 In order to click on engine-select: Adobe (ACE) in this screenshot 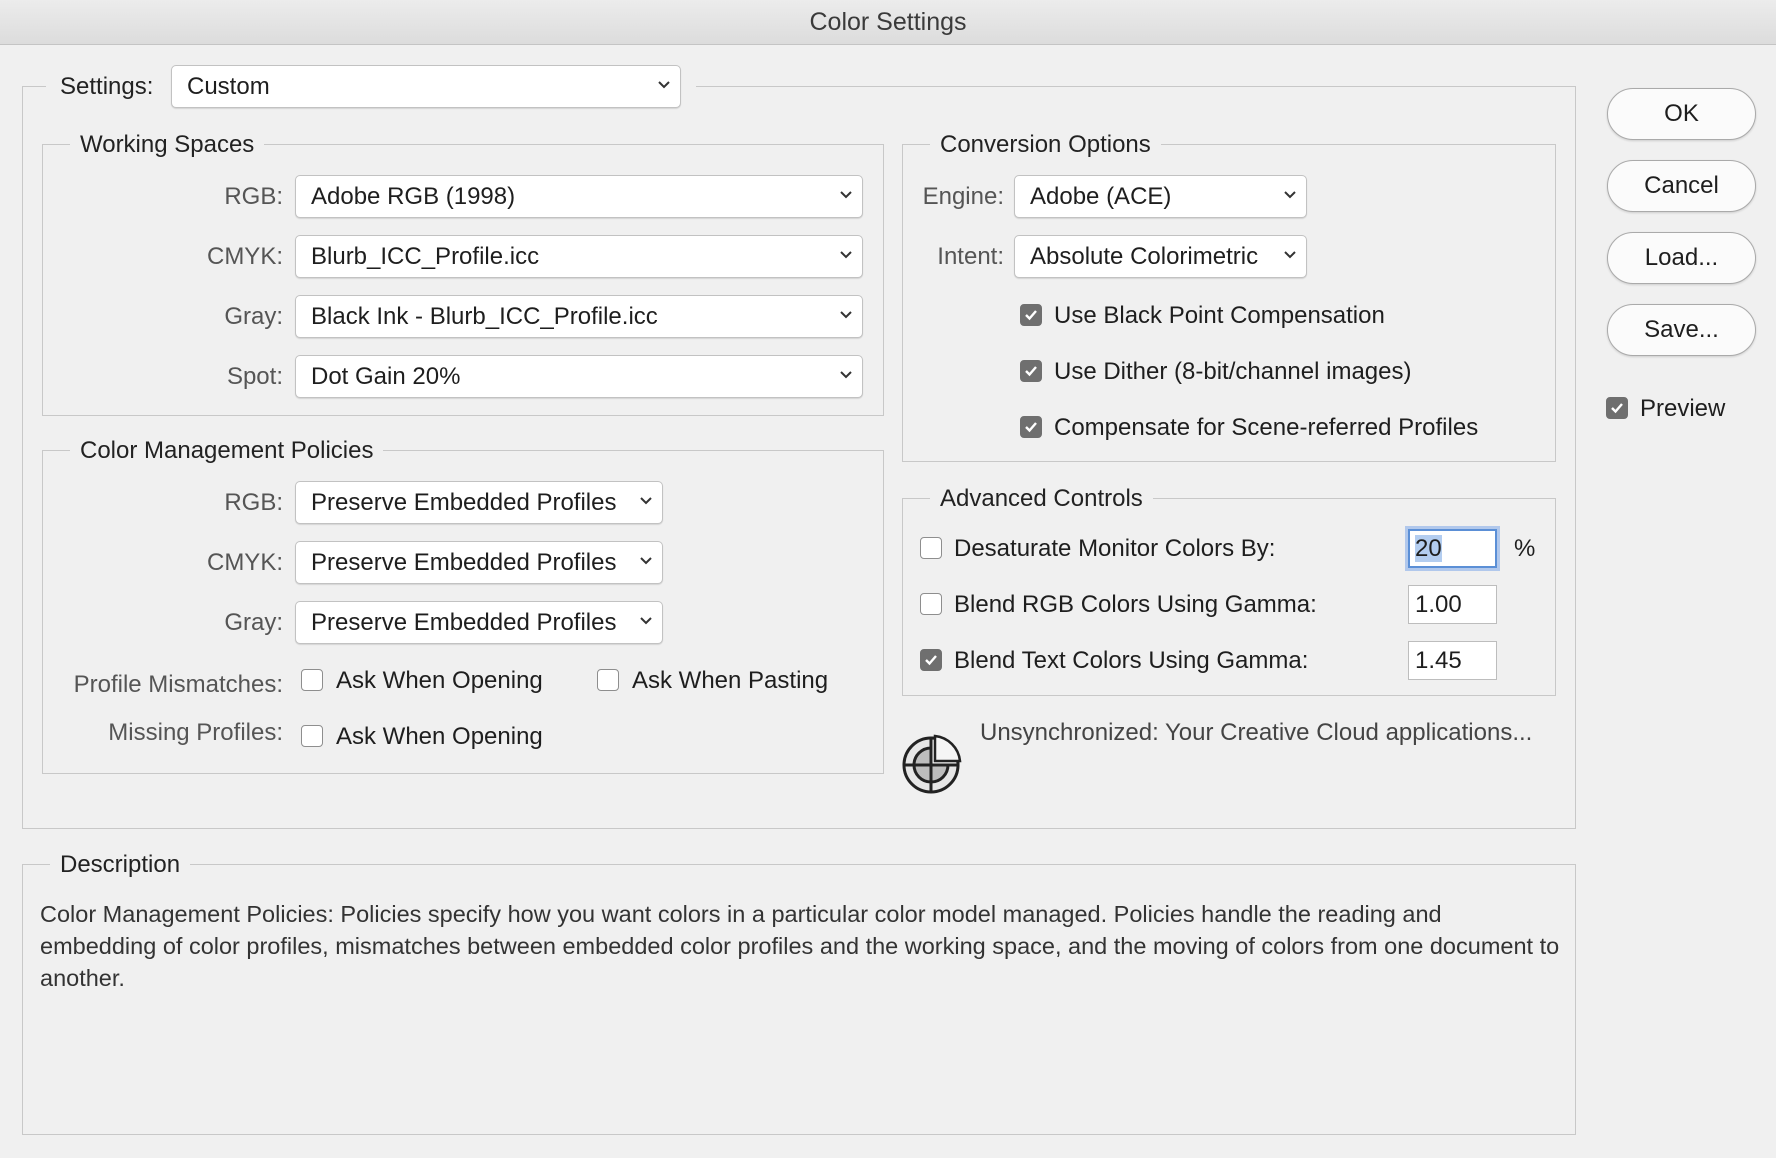, I will do `click(1160, 196)`.